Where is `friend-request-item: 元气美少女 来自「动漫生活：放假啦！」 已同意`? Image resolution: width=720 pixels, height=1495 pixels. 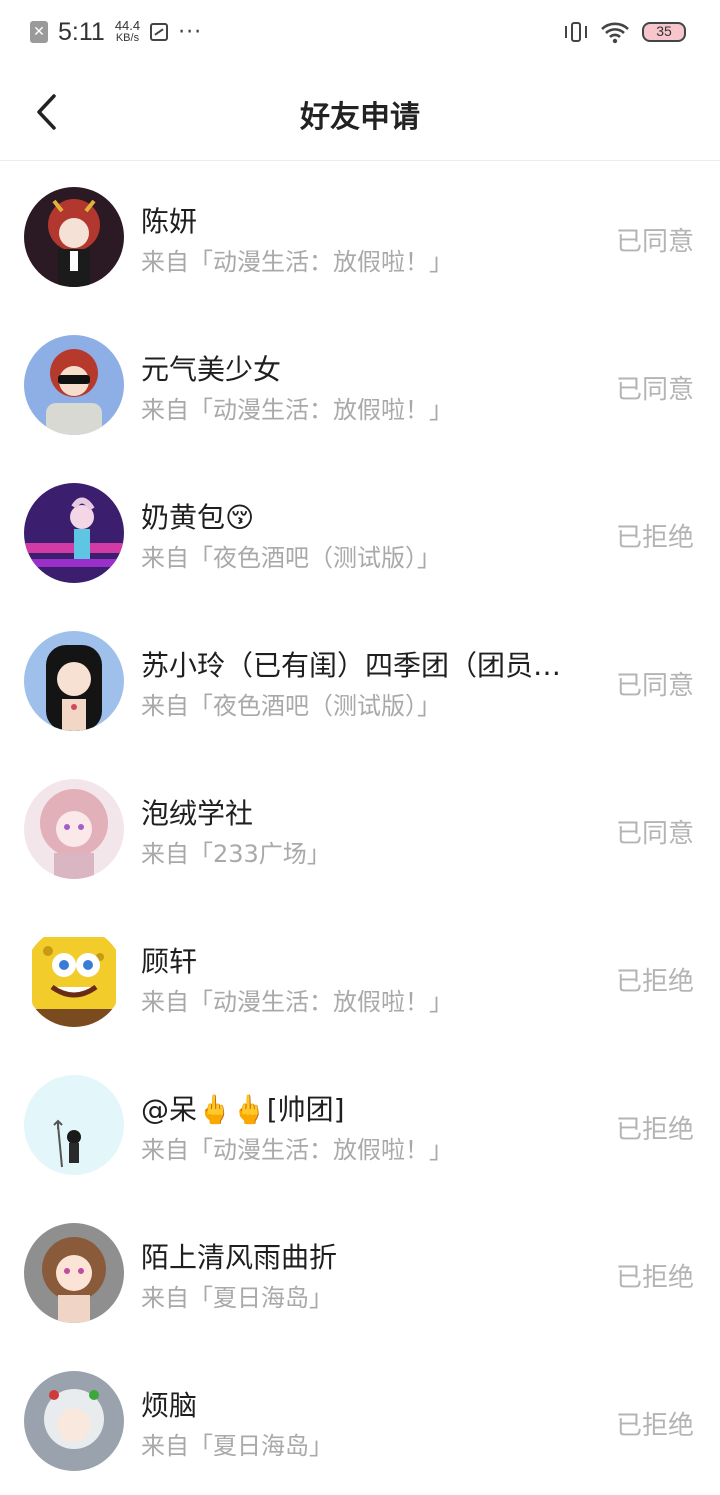 friend-request-item: 元气美少女 来自「动漫生活：放假啦！」 已同意 is located at coordinates (360, 385).